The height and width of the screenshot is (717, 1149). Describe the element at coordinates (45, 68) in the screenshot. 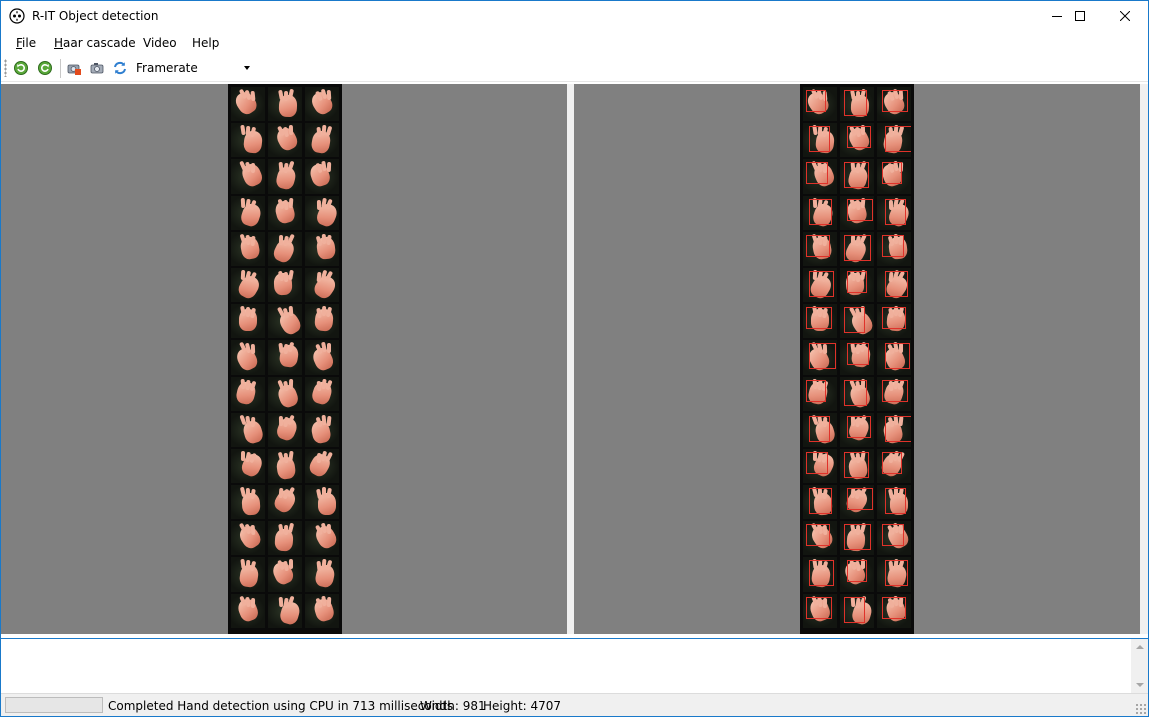

I see `rotate-right-button` at that location.